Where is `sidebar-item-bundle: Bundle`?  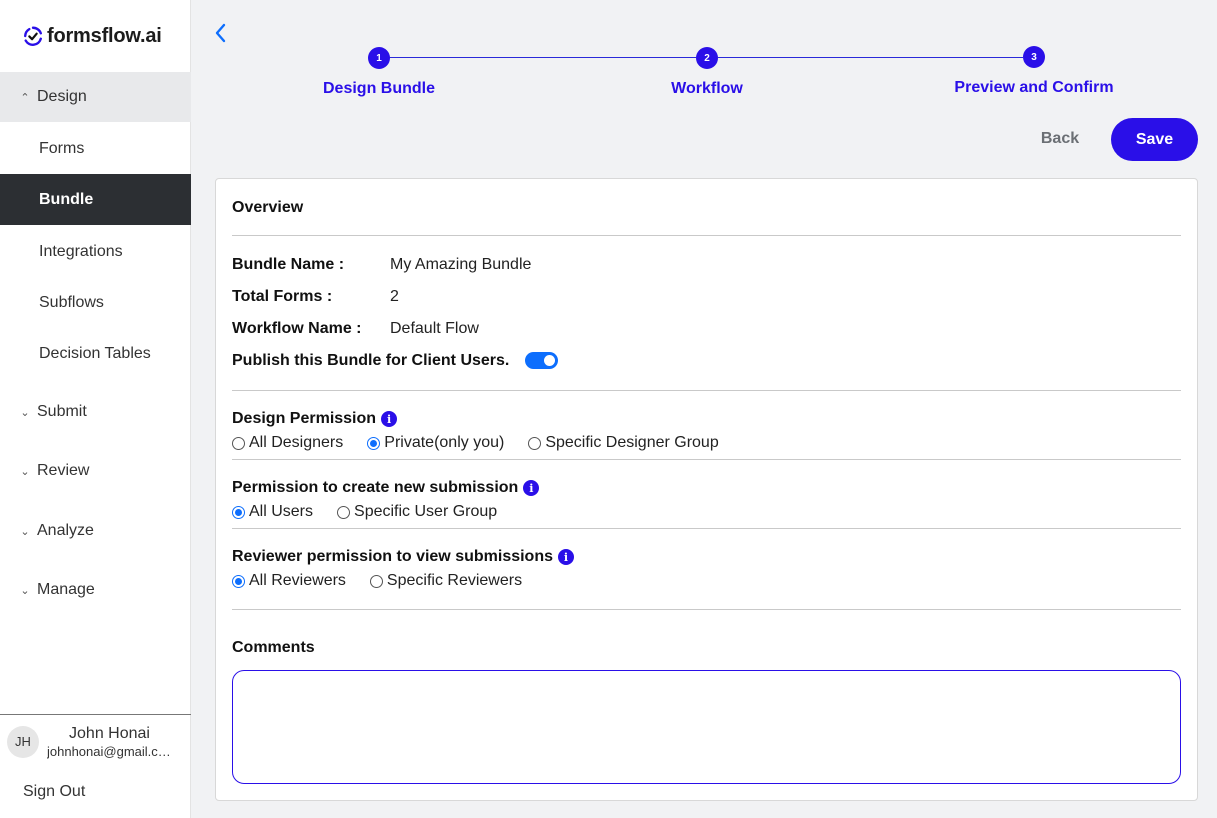 sidebar-item-bundle: Bundle is located at coordinates (95, 199).